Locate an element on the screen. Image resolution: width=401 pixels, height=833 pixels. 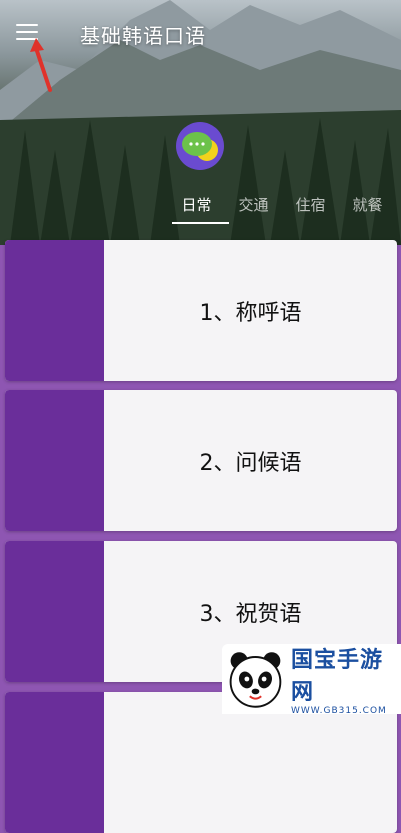
category-tabs: 日常 交通 住宿 就餐 is located at coordinates (282, 212).